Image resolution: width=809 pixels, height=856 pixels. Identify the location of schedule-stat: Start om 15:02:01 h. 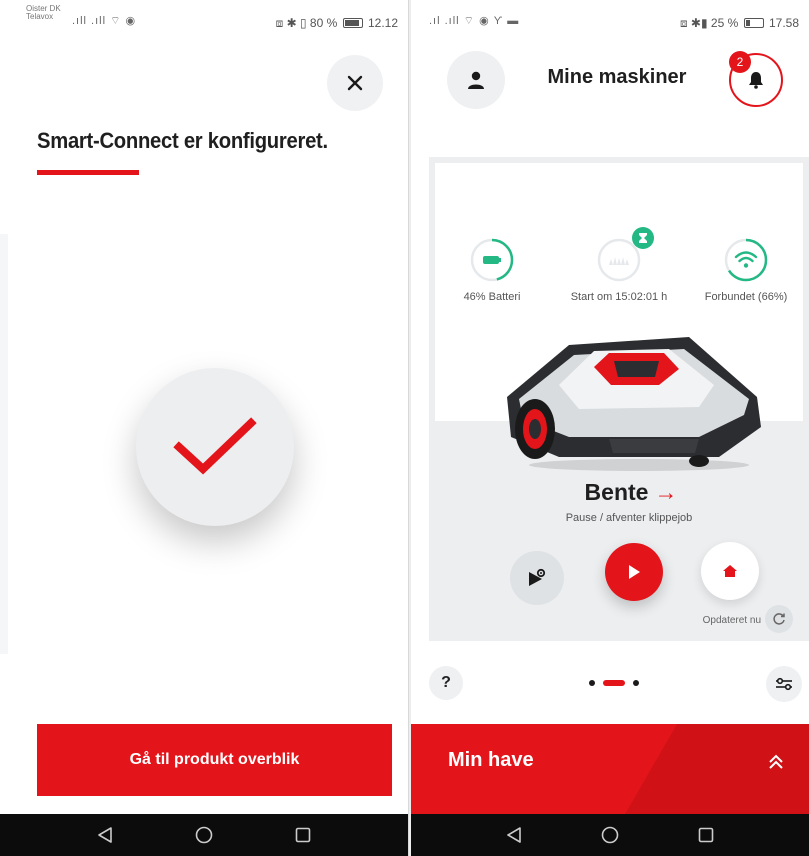
(619, 265).